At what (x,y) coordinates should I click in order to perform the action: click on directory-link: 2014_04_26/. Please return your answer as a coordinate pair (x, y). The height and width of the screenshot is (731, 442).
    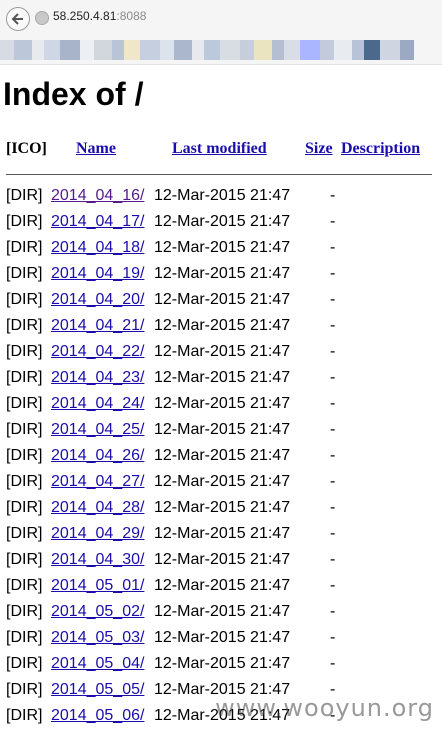
    Looking at the image, I should click on (97, 456).